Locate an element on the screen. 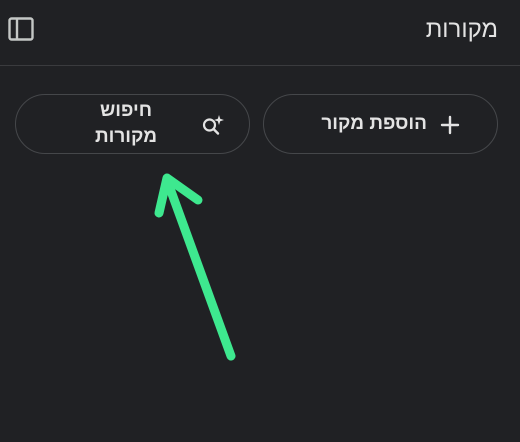  annotation-arrow is located at coordinates (195, 267).